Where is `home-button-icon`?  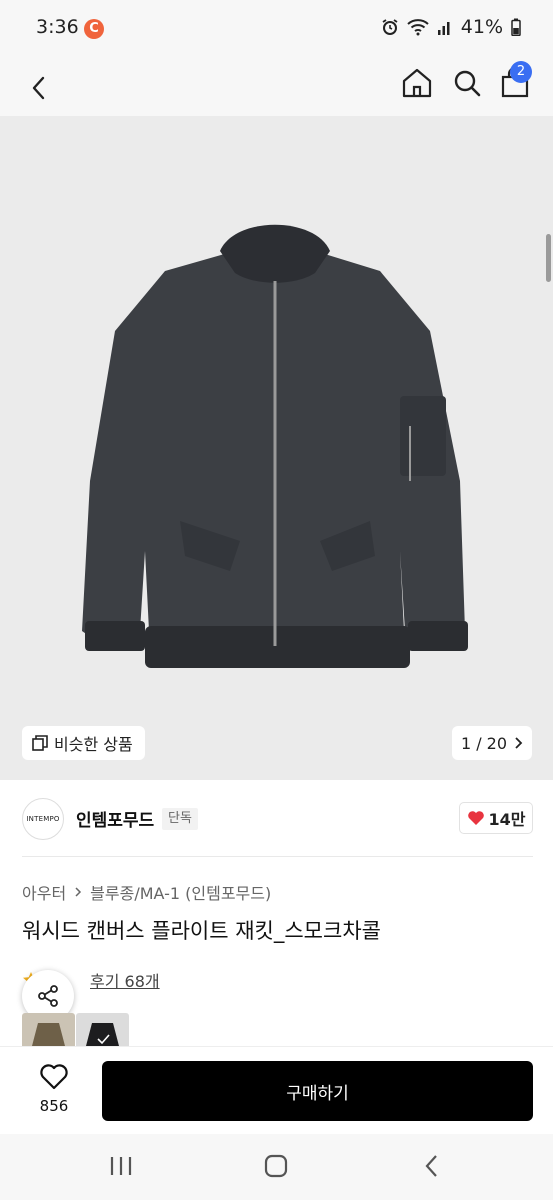
home-button-icon is located at coordinates (276, 1166).